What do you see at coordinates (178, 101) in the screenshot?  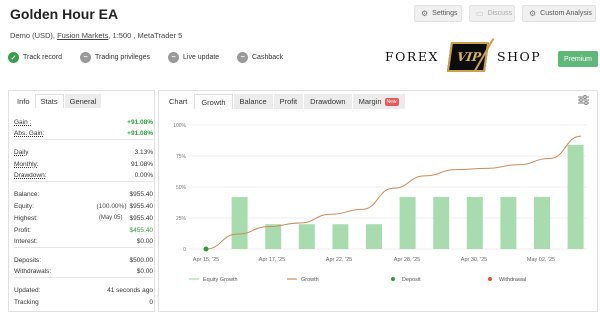 I see `tab-chart: Chart` at bounding box center [178, 101].